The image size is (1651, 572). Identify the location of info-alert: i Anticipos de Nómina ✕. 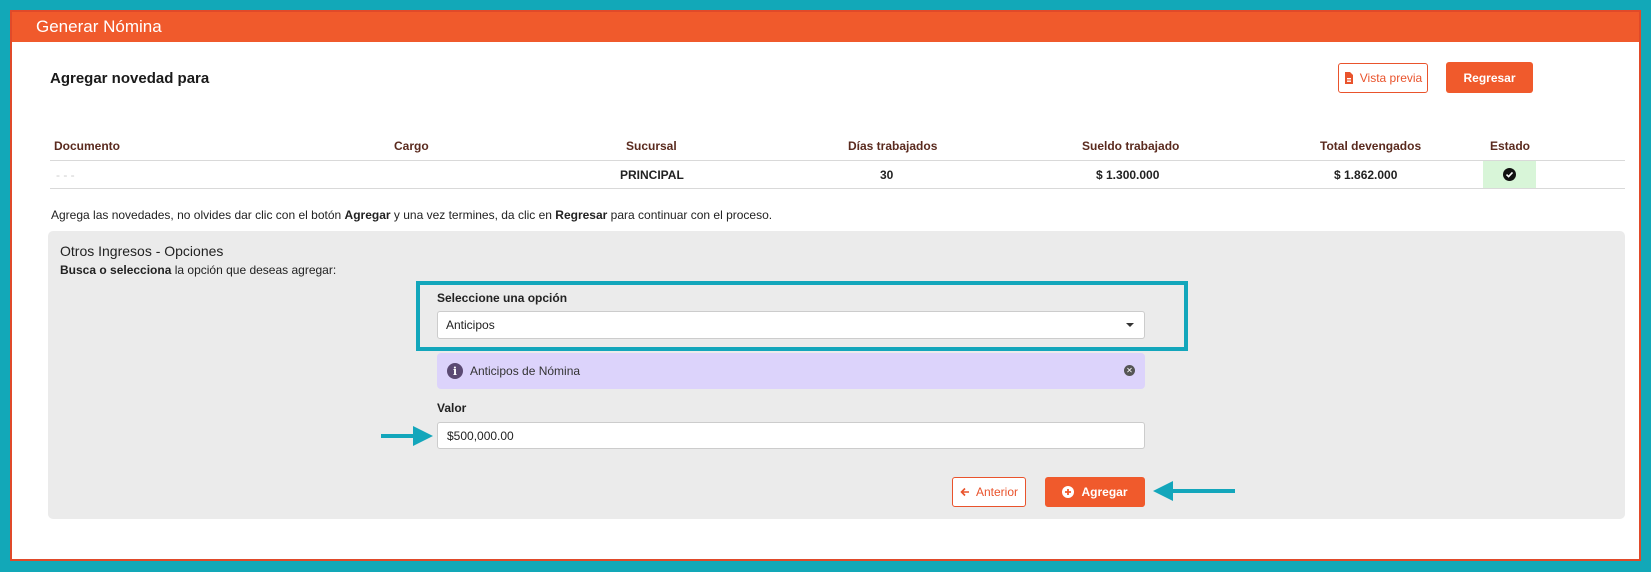
(791, 371).